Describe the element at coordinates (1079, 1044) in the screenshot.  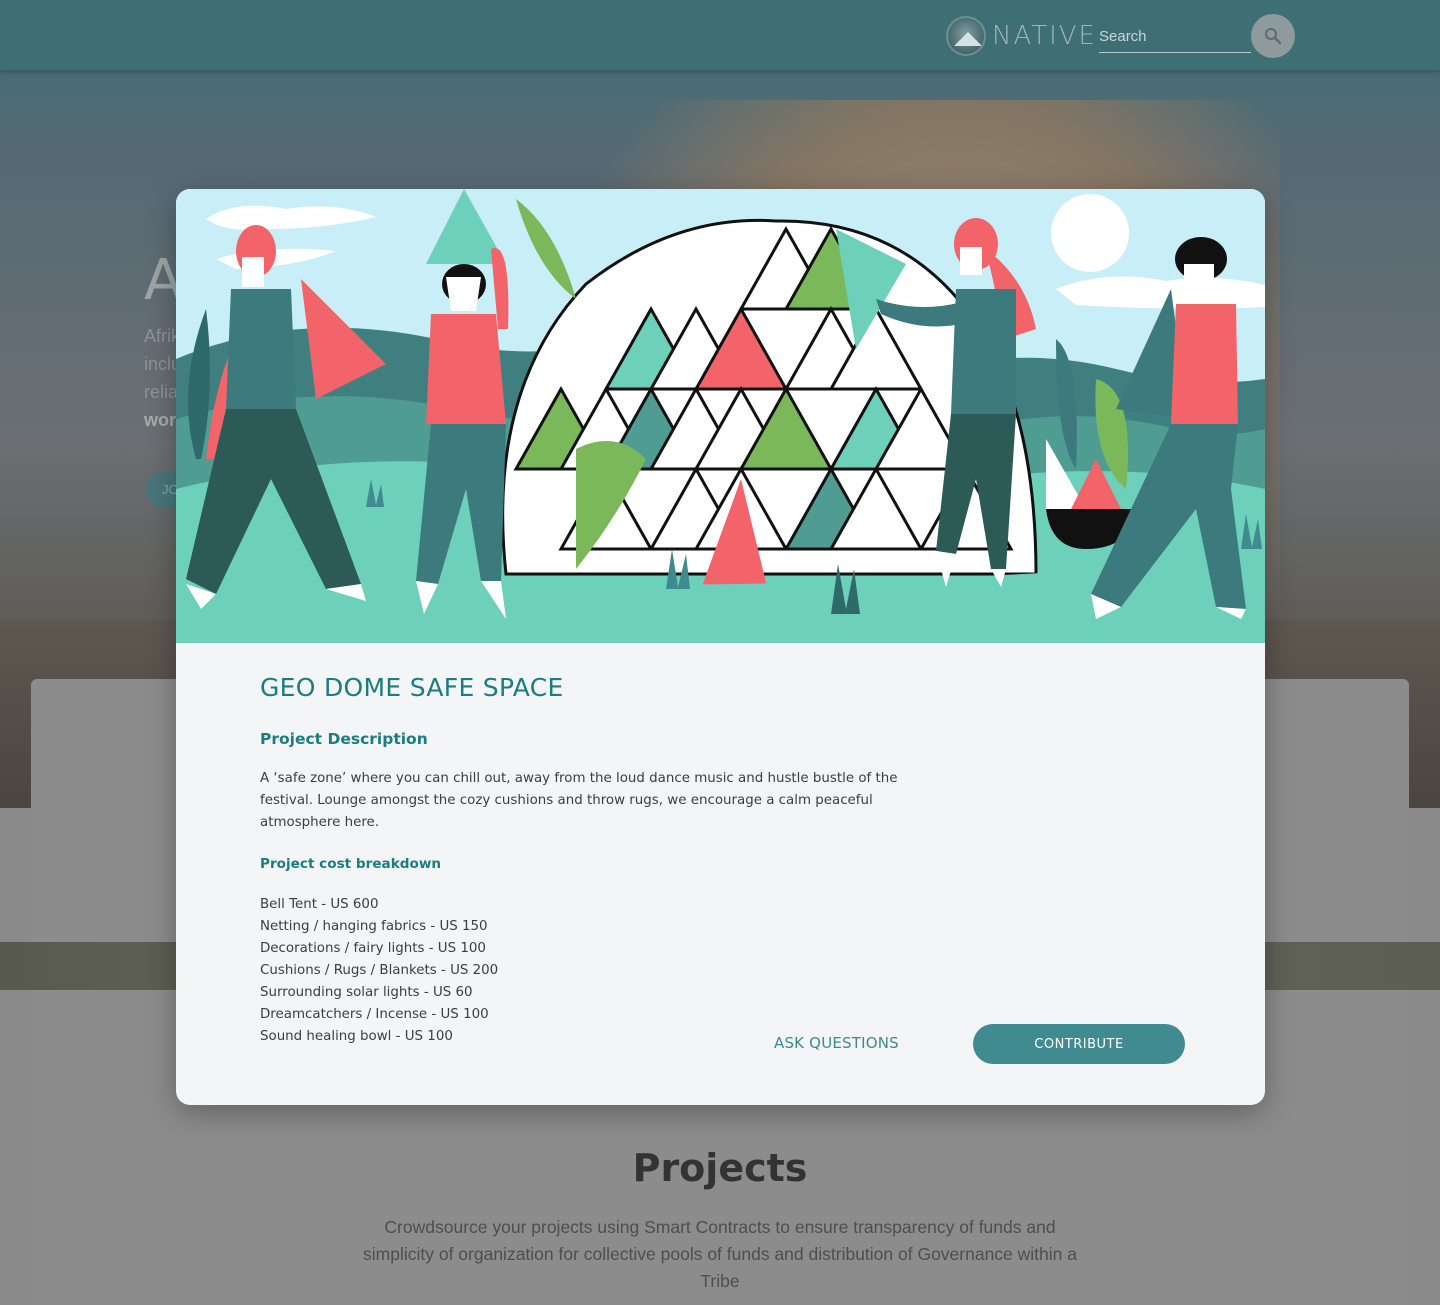
I see `contribute-button: CONTRIBUTE` at that location.